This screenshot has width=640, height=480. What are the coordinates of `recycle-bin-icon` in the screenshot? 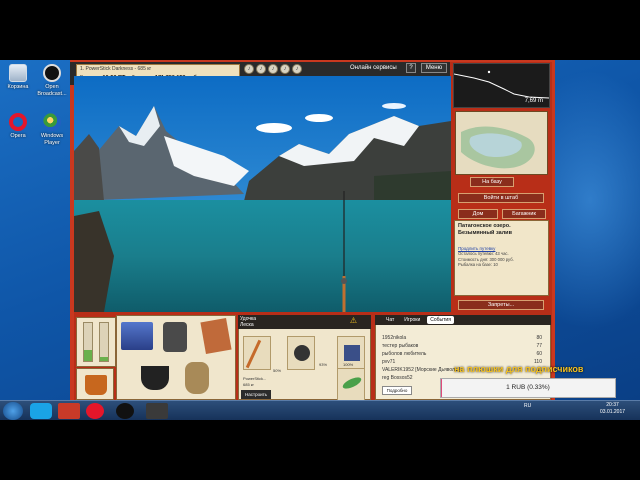 It's located at (18, 73).